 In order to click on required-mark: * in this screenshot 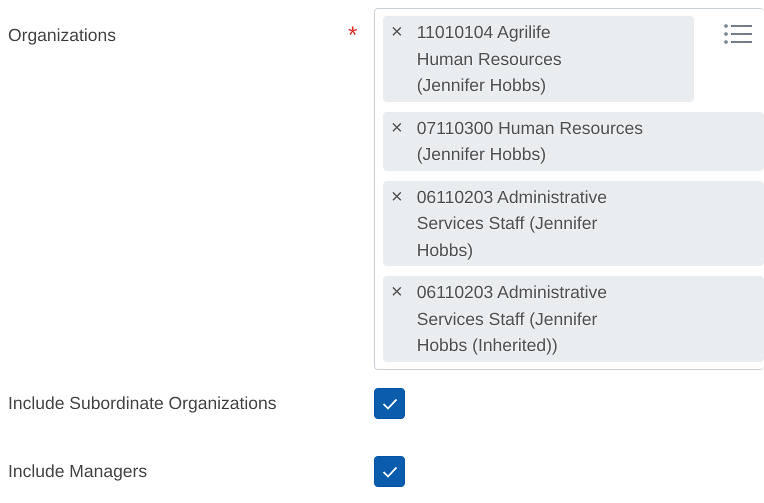, I will do `click(353, 35)`.